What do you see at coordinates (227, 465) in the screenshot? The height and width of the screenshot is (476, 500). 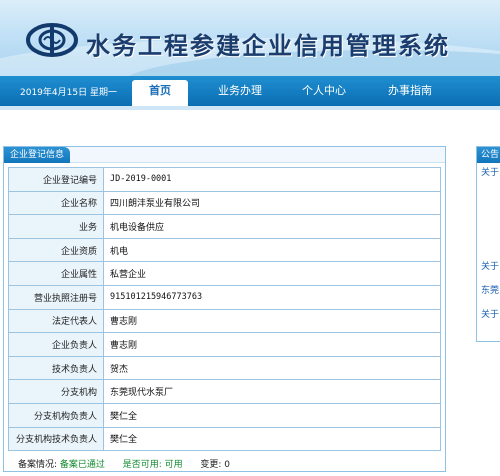 I see `change-value: 0` at bounding box center [227, 465].